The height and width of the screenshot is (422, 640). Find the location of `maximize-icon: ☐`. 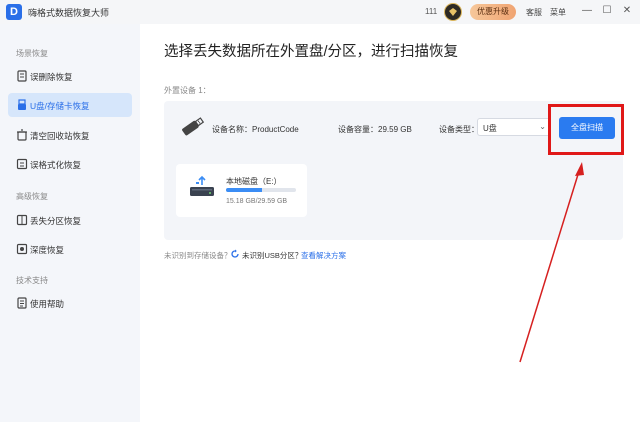

maximize-icon: ☐ is located at coordinates (607, 11).